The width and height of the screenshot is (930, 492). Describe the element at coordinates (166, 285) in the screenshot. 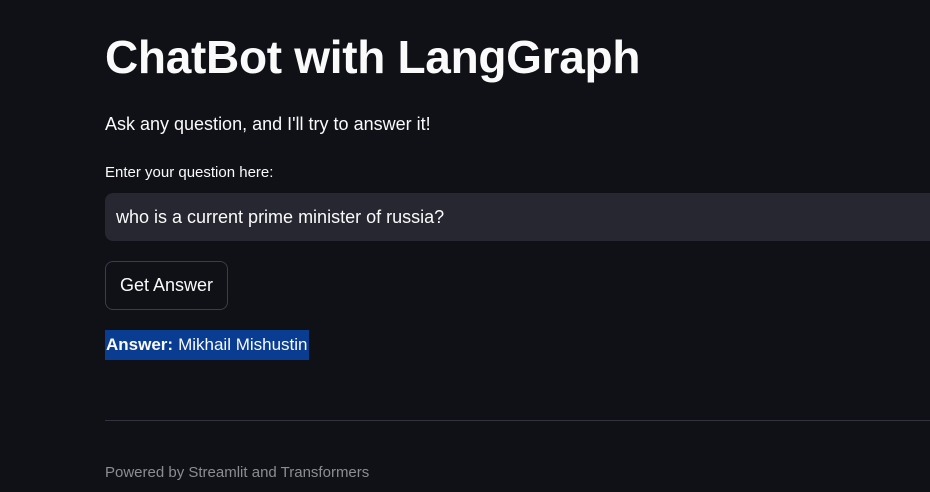

I see `get-answer-button: Get Answer` at that location.